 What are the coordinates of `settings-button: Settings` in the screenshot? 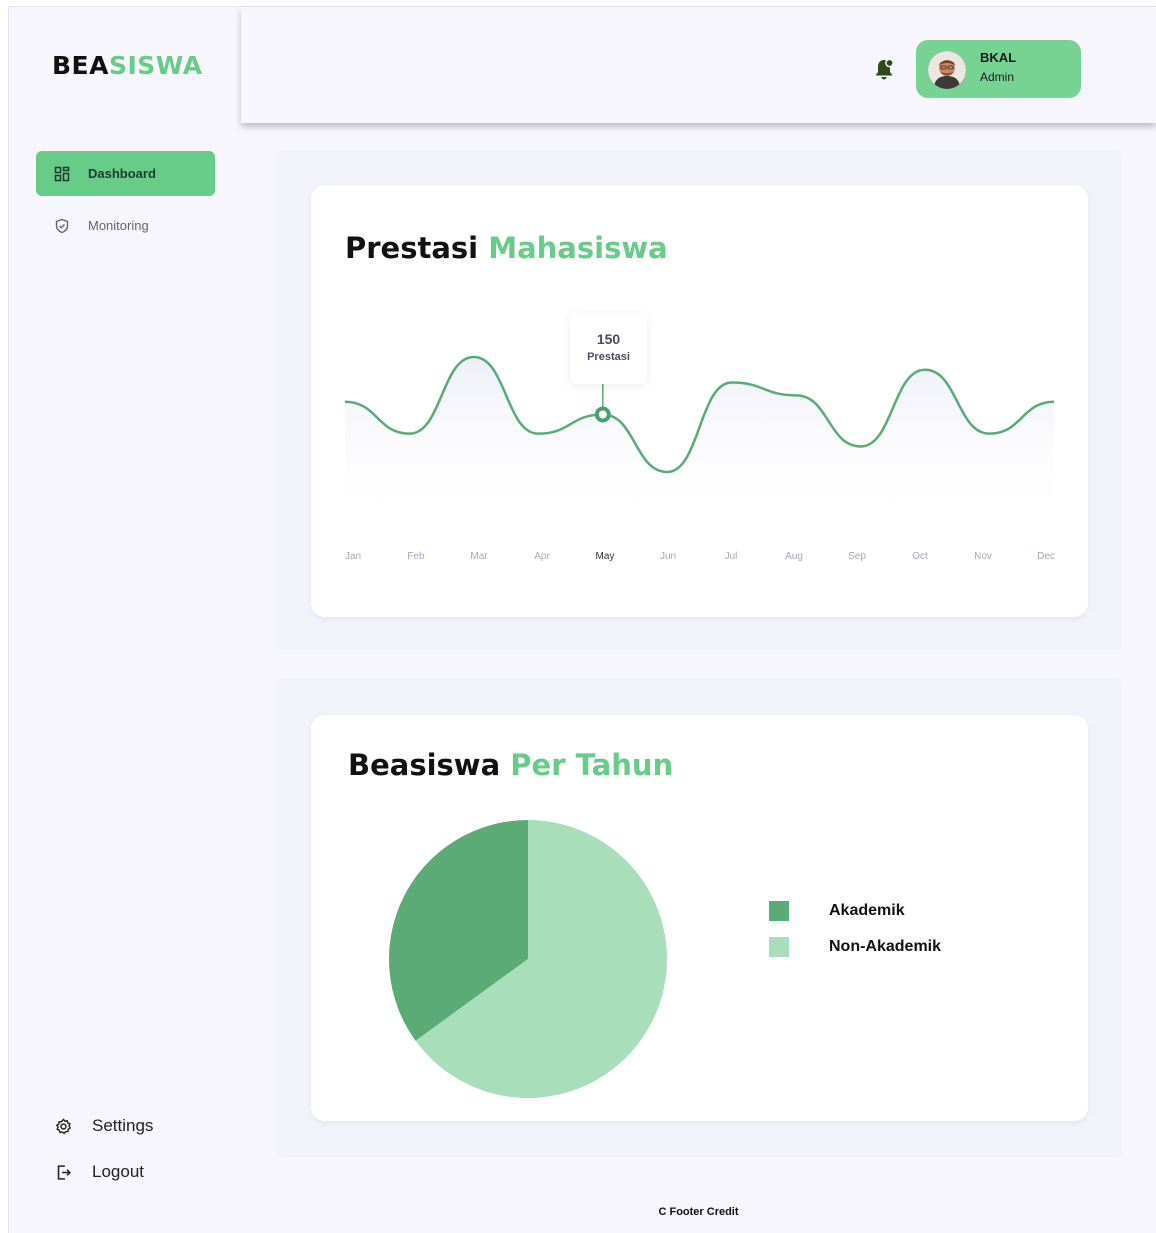 It's located at (104, 1126).